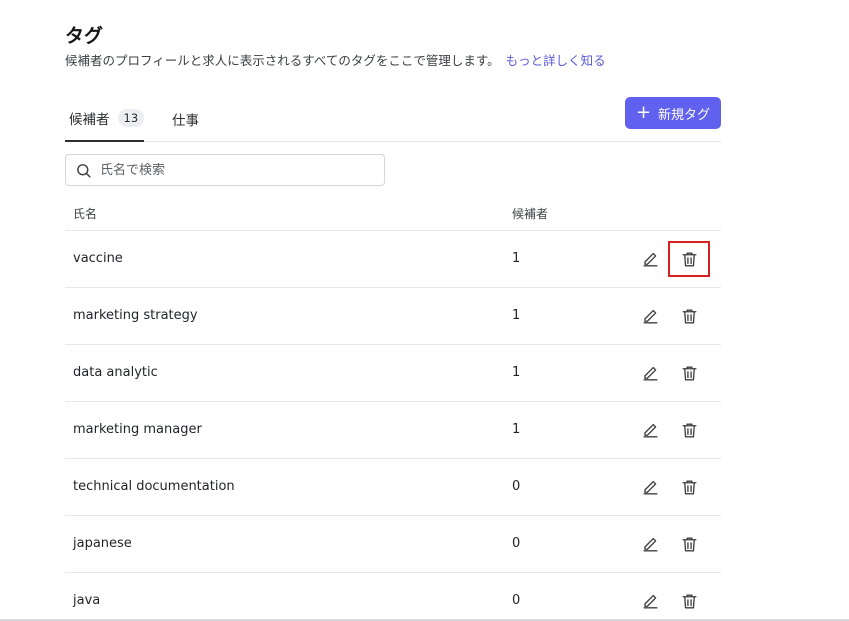  What do you see at coordinates (684, 115) in the screenshot?
I see `new-tag-label: 新規タグ` at bounding box center [684, 115].